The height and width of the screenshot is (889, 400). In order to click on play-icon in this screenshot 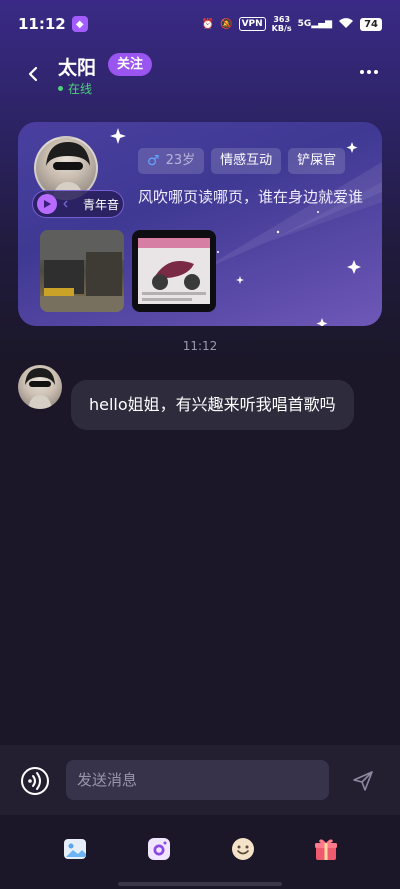, I will do `click(47, 204)`.